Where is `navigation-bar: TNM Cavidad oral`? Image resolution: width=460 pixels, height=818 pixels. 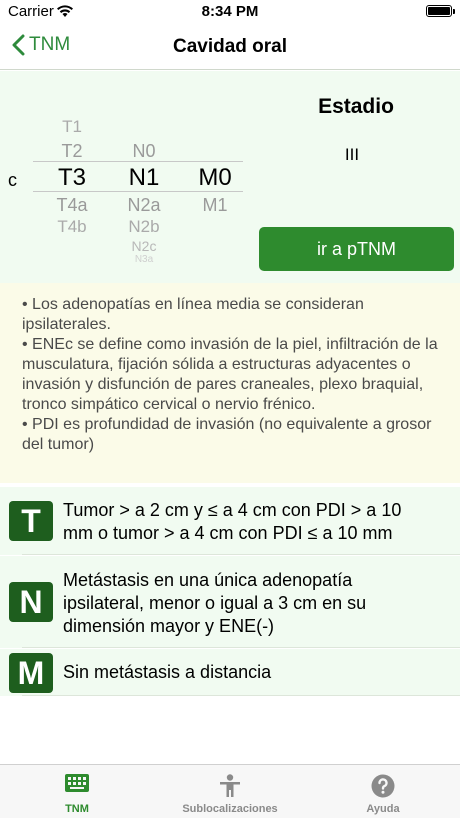
navigation-bar: TNM Cavidad oral is located at coordinates (230, 47).